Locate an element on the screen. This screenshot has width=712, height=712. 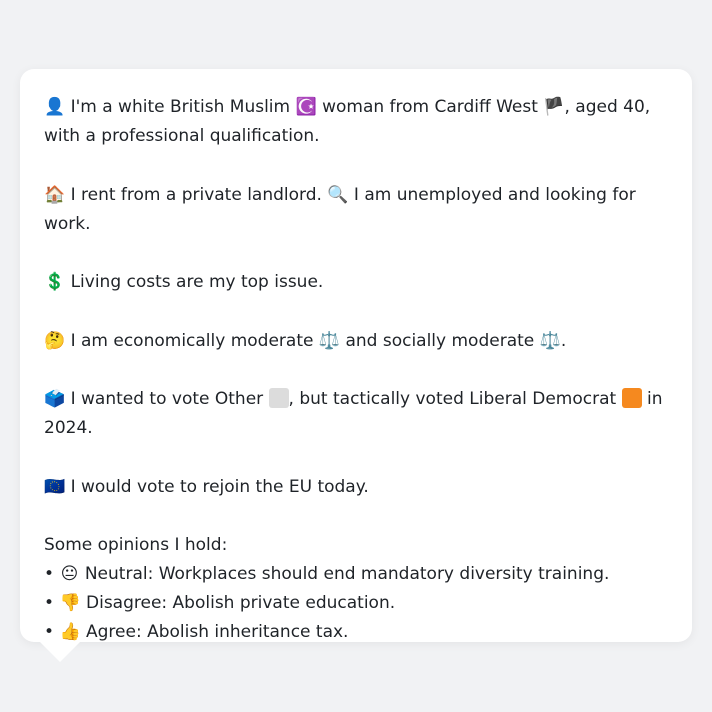
ideology-text-a: I am economically moderate is located at coordinates (192, 340).